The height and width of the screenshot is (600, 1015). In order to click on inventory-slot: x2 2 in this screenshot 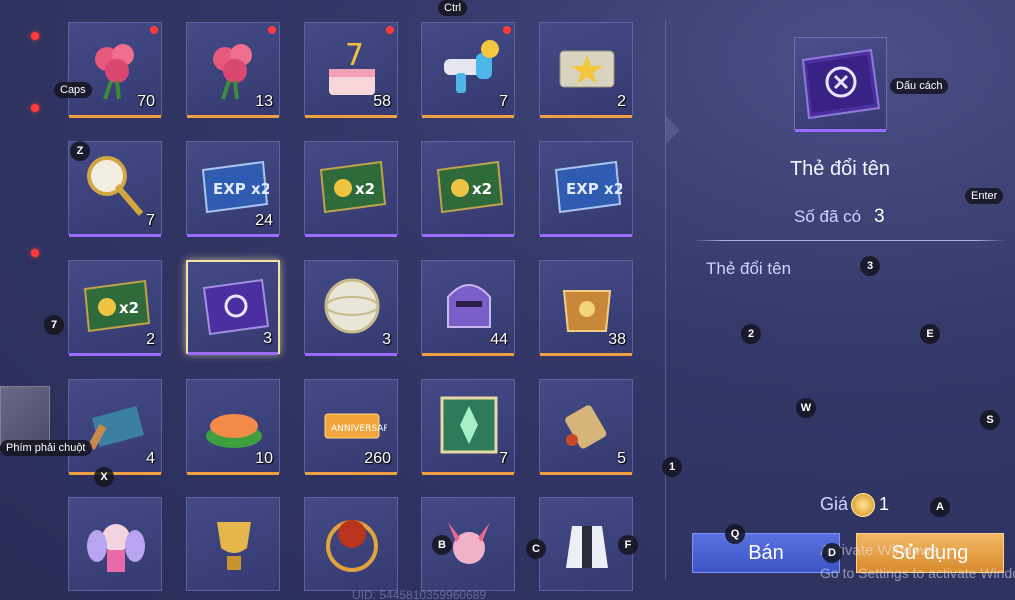, I will do `click(115, 308)`.